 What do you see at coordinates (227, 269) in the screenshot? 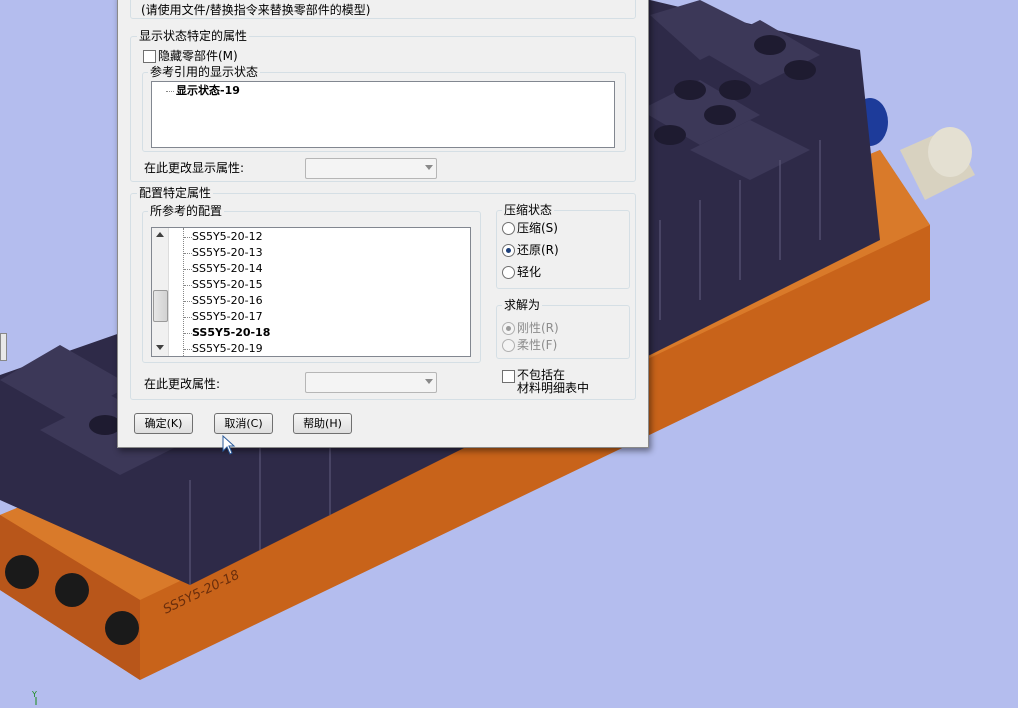
I see `config-item: SS5Y5-20-14` at bounding box center [227, 269].